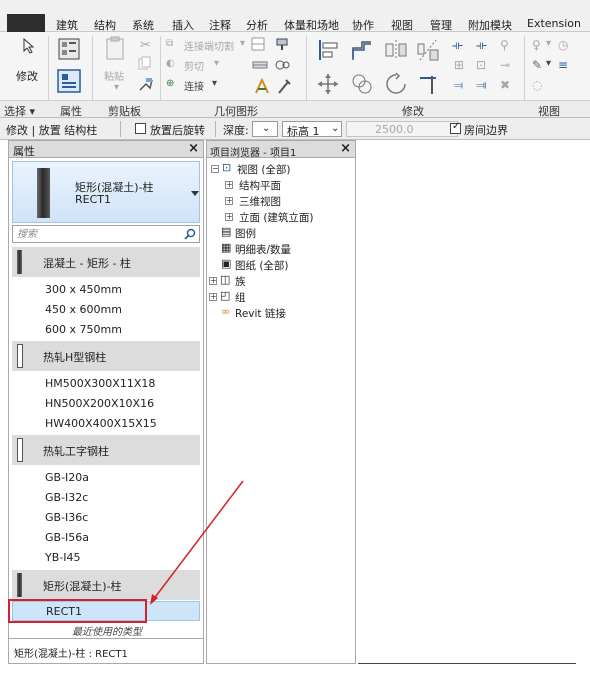 The width and height of the screenshot is (590, 677). What do you see at coordinates (265, 129) in the screenshot?
I see `depth-mode-select: ⌄` at bounding box center [265, 129].